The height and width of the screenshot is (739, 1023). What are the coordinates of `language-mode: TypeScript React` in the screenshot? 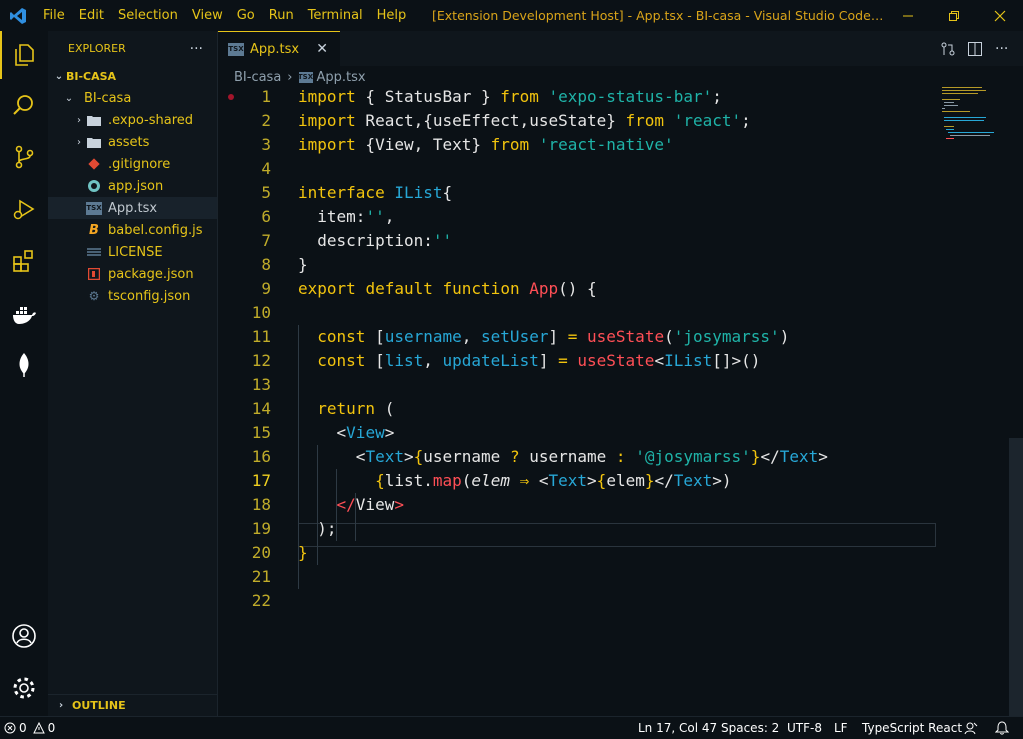 It's located at (912, 728).